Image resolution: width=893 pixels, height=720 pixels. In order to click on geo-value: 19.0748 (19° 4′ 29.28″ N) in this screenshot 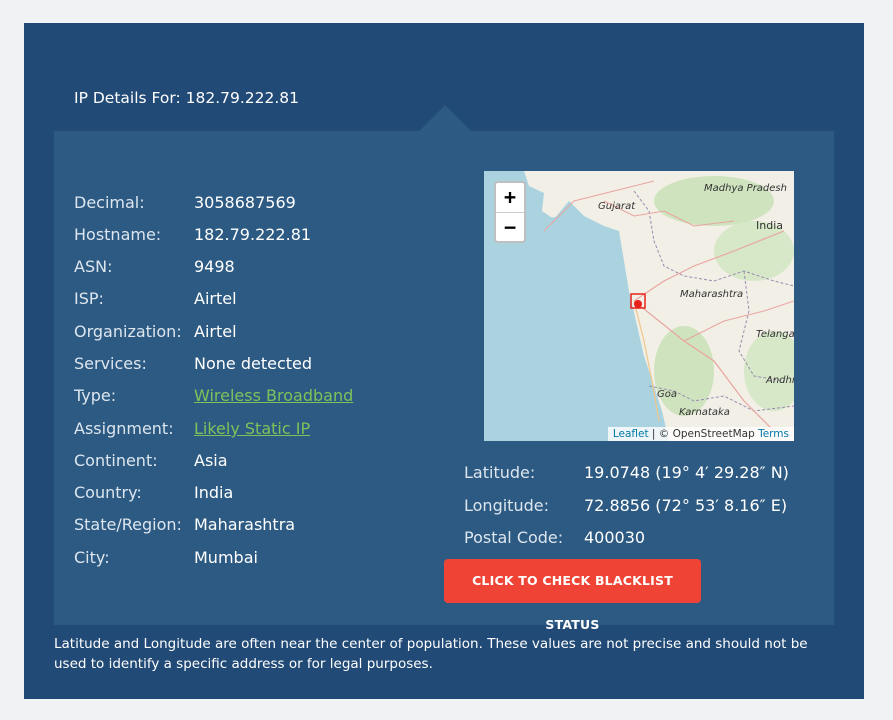, I will do `click(686, 472)`.